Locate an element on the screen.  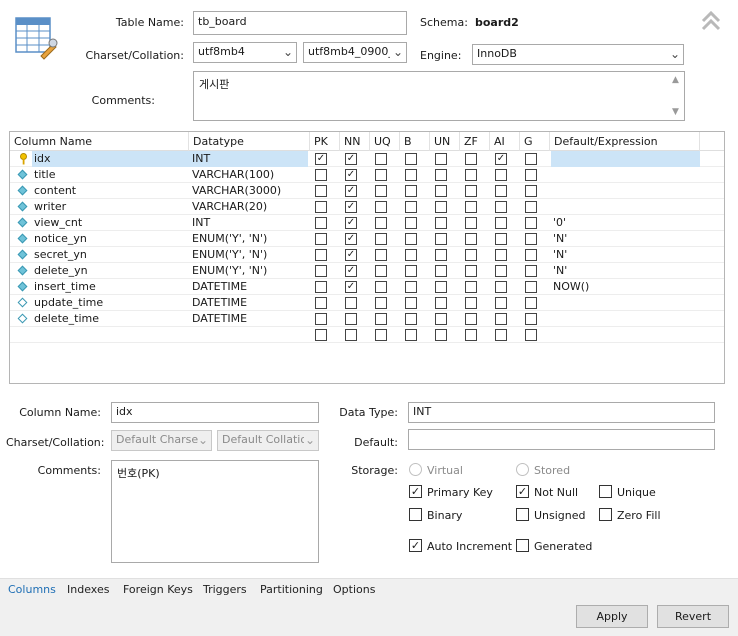
table-row: secret_yn ENUM('Y', 'N') ✓ 'N' is located at coordinates (367, 255).